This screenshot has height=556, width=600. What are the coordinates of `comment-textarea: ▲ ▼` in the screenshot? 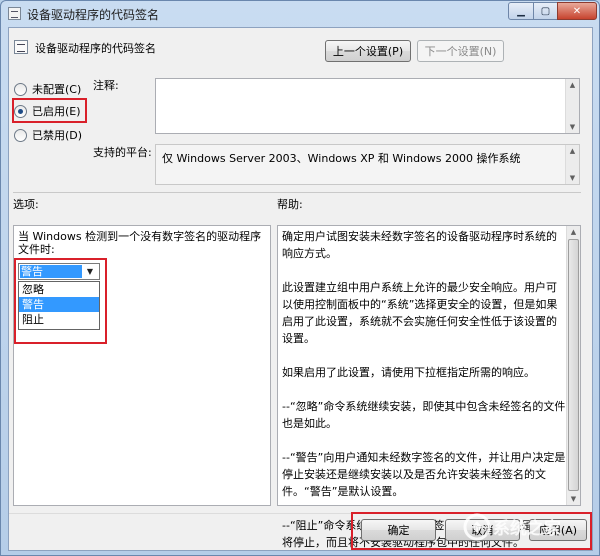 It's located at (367, 106).